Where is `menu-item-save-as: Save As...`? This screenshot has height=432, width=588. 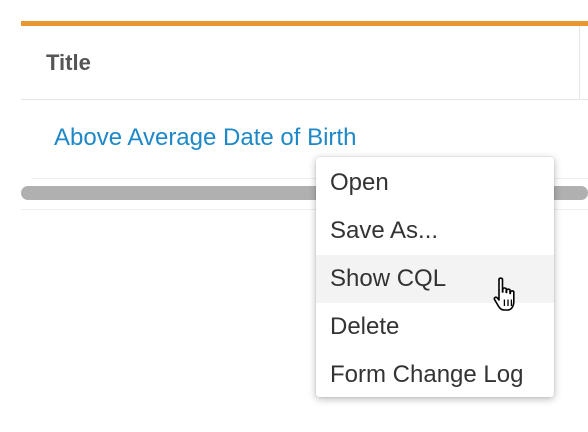
menu-item-save-as: Save As... is located at coordinates (435, 231).